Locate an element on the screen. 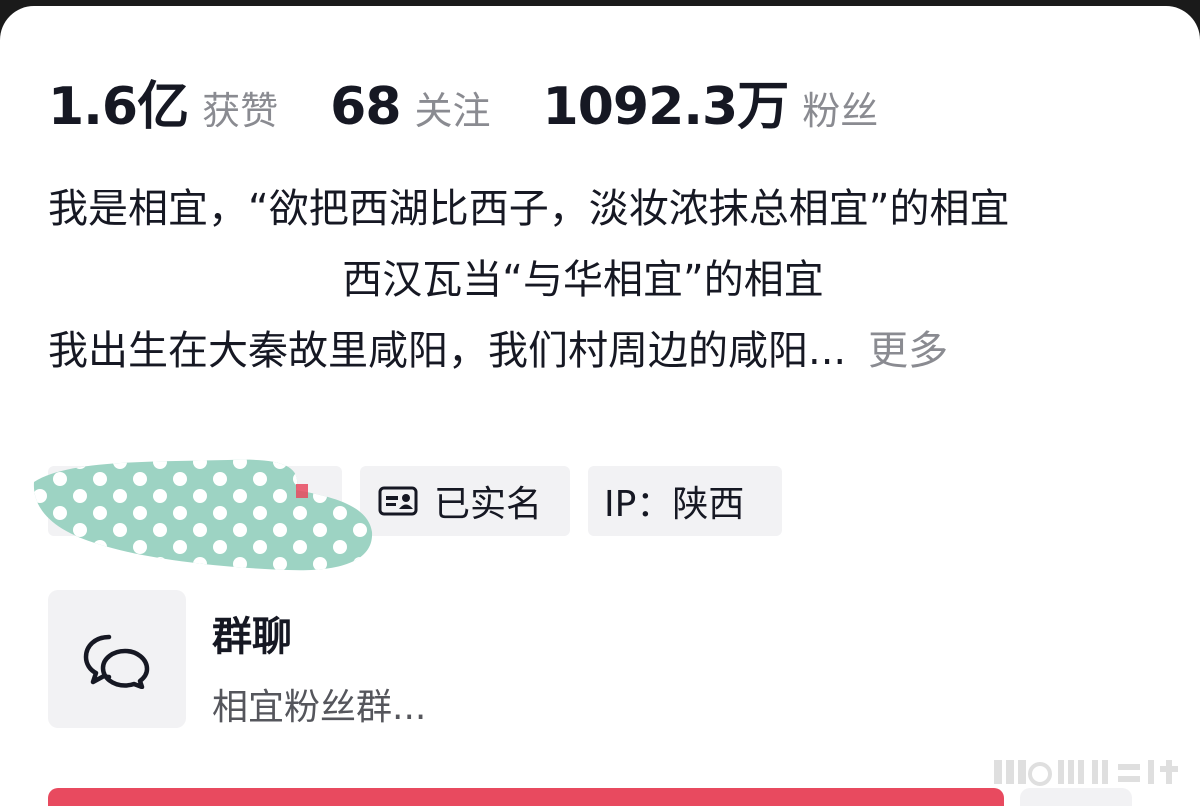 Image resolution: width=1200 pixels, height=806 pixels. likes-count: 1.6亿 is located at coordinates (118, 107).